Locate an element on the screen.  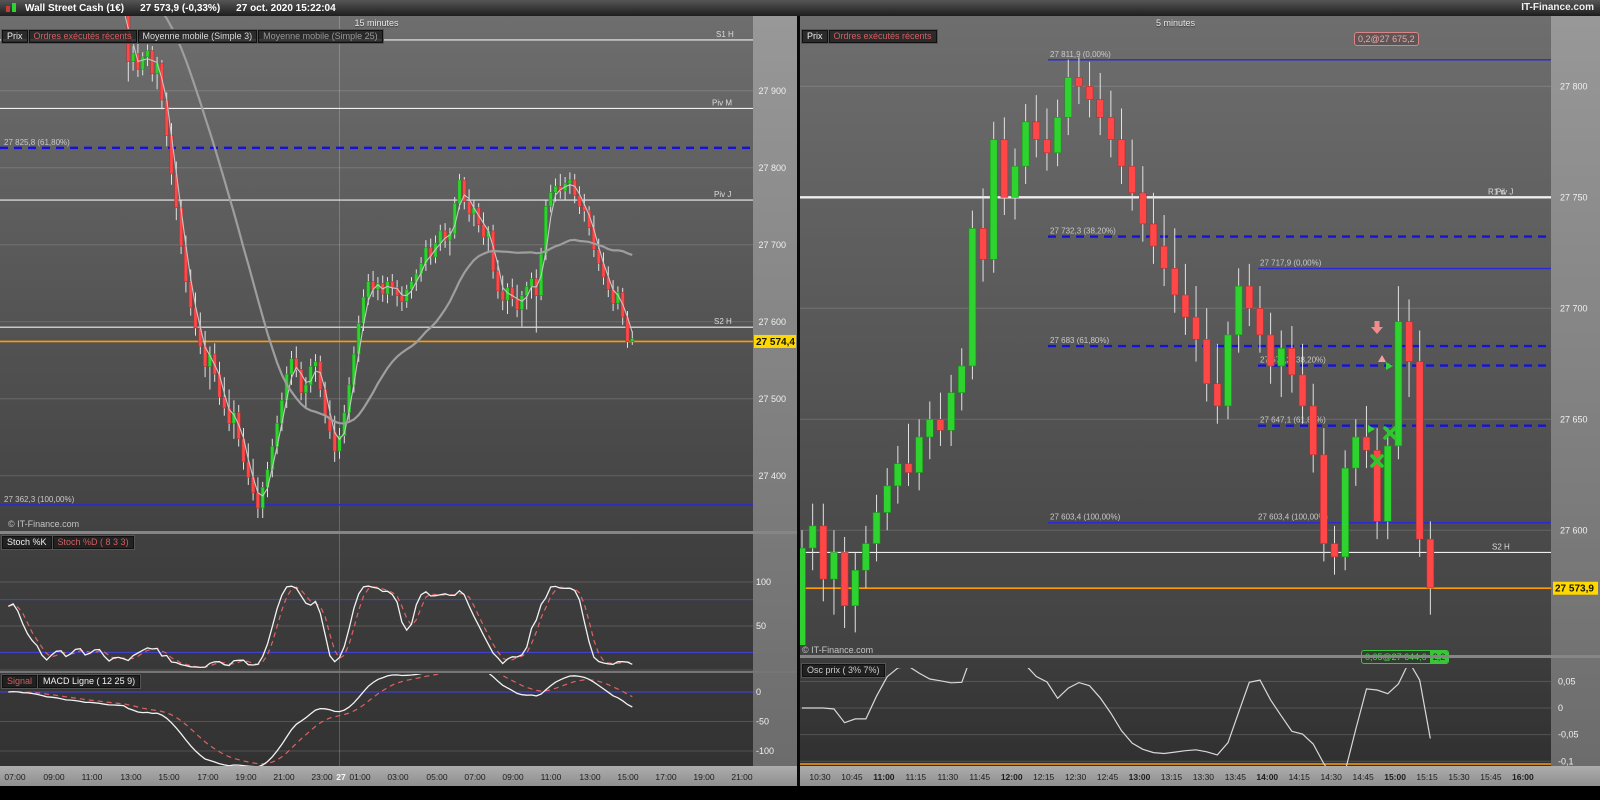
trade-markers is located at coordinates (1382, 394).